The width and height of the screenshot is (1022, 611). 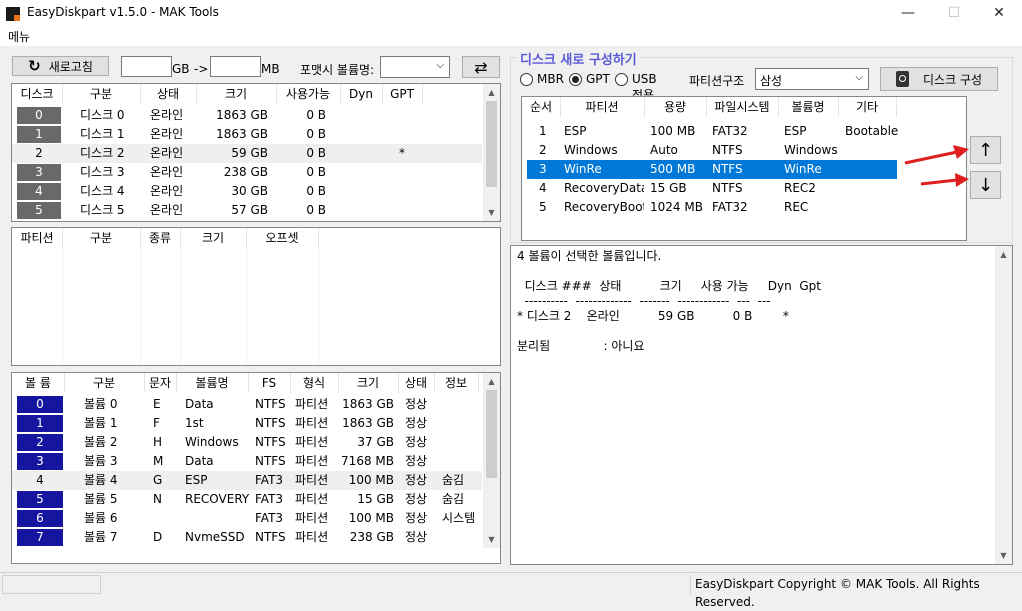 What do you see at coordinates (456, 383) in the screenshot?
I see `column-header: 정보` at bounding box center [456, 383].